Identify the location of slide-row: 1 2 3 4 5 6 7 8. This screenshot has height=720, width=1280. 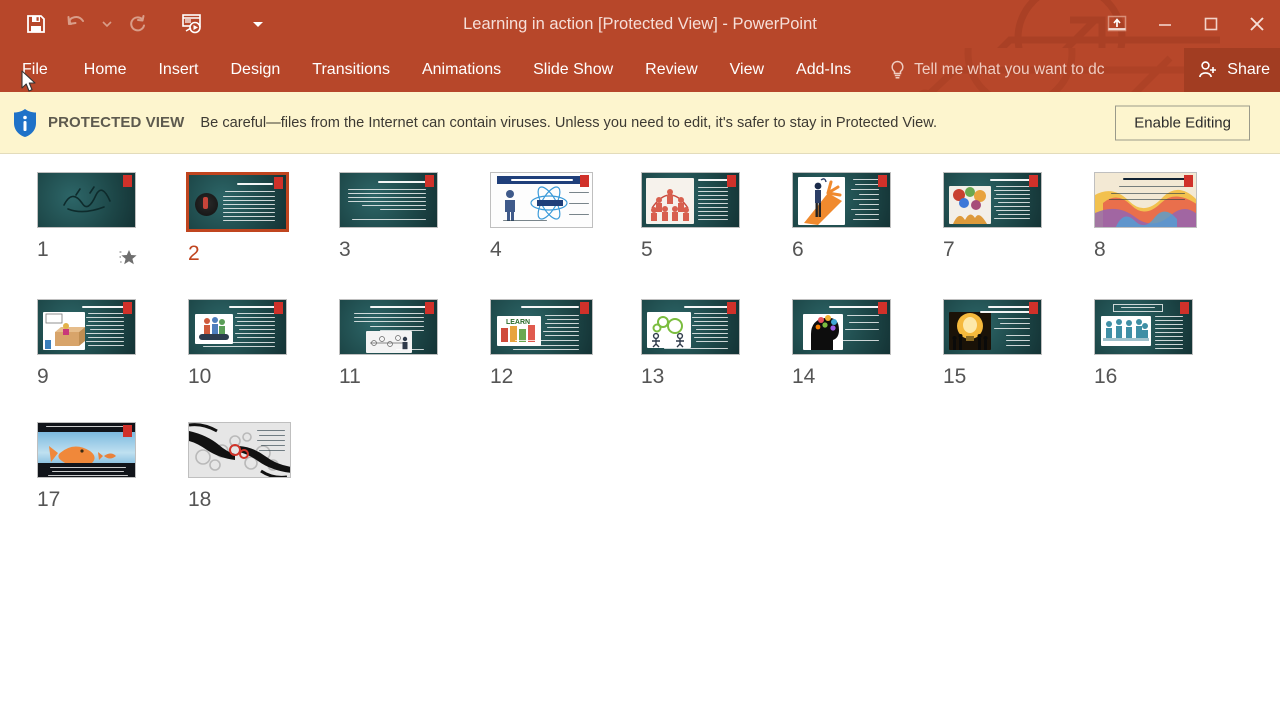
(640, 217).